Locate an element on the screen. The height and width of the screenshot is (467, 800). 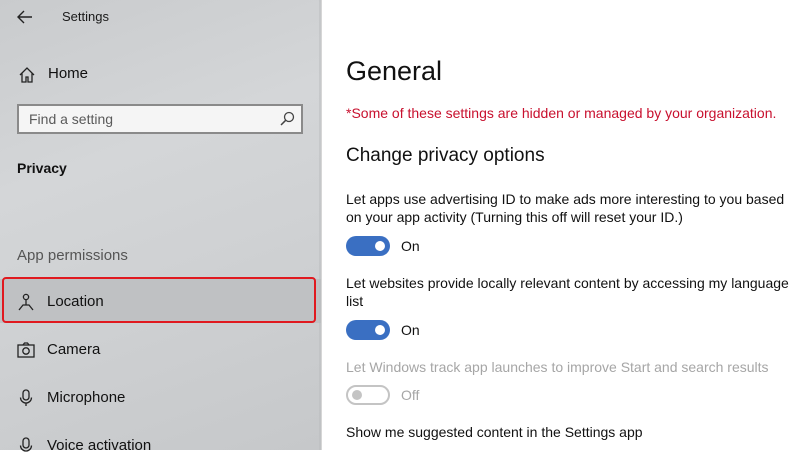
sidebar-item-microphone: Microphone is located at coordinates (160, 397).